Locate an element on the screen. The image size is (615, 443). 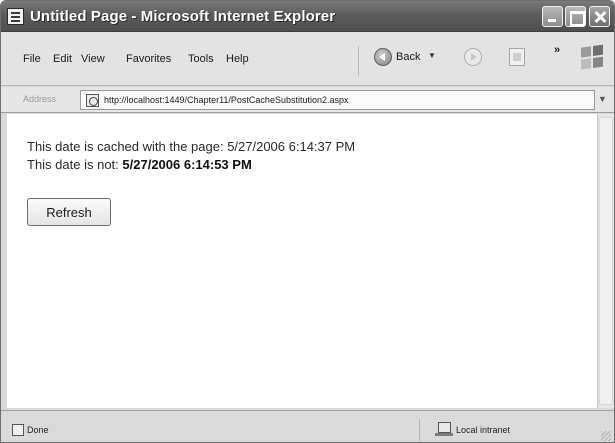
toolbar-overflow-chevron: » is located at coordinates (557, 50).